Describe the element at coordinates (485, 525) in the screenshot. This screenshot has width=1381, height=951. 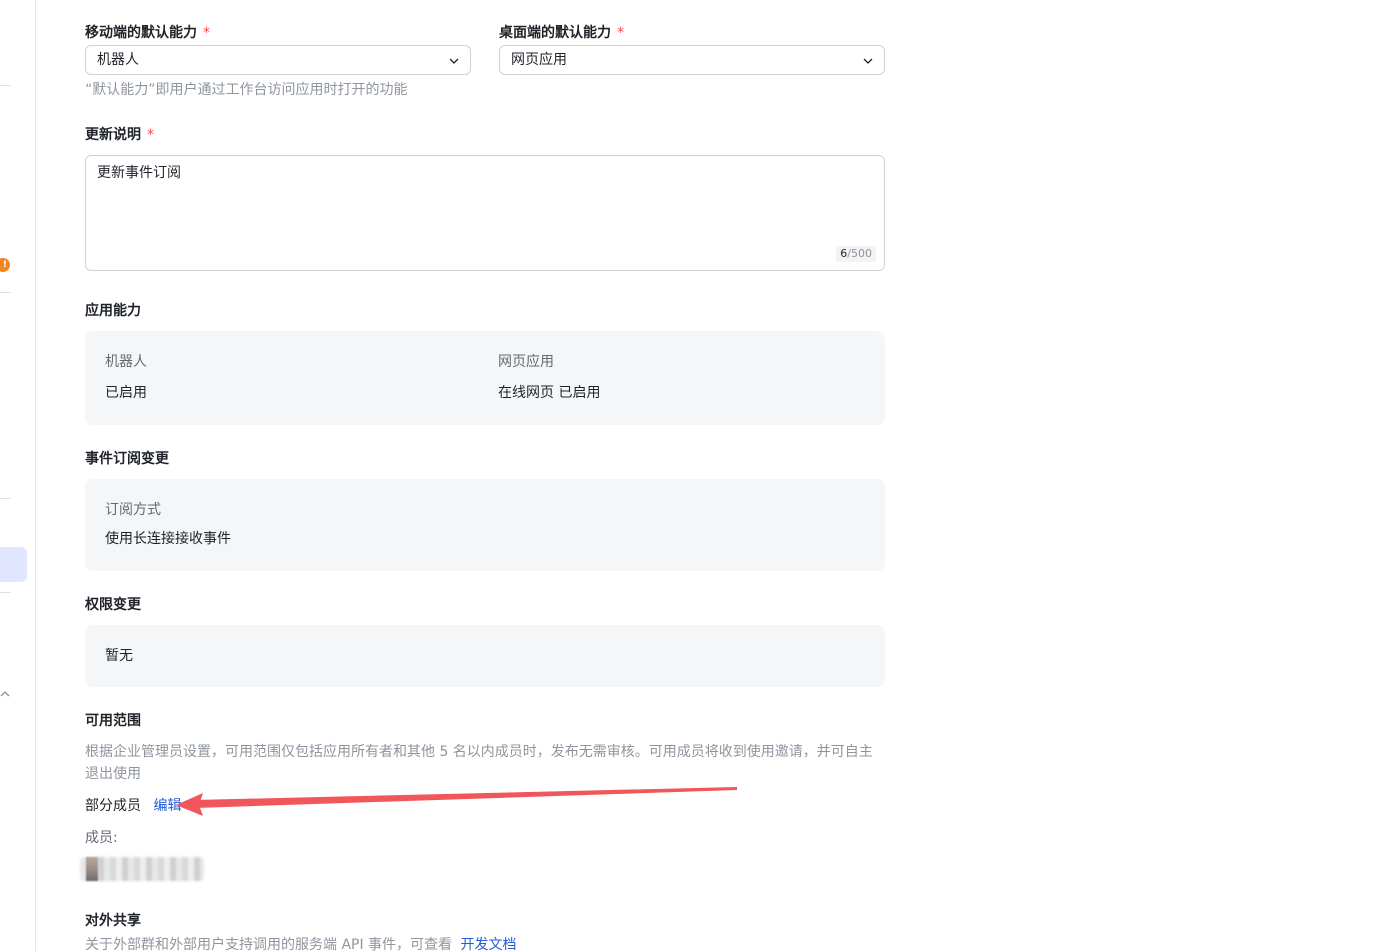
I see `event-subscription-panel: 订阅方式 使用长连接接收事件` at that location.